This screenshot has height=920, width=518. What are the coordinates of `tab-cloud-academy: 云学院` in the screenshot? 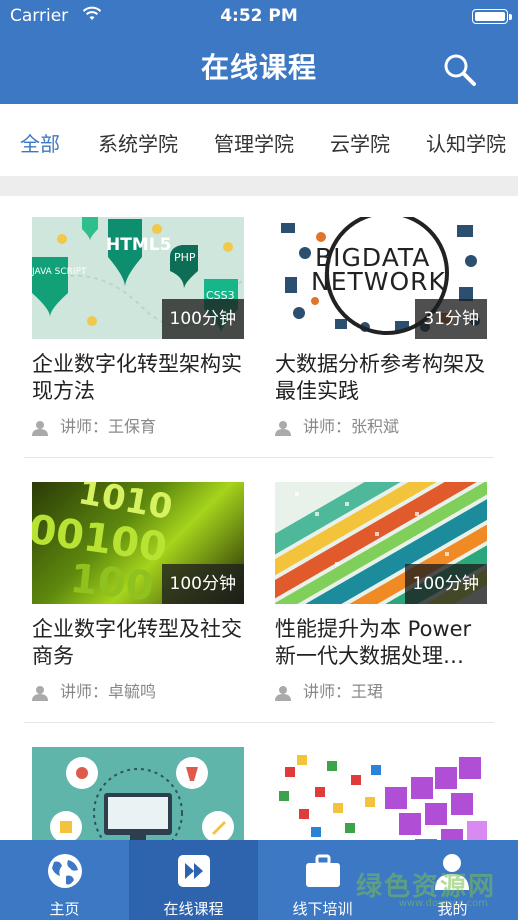 It's located at (360, 142).